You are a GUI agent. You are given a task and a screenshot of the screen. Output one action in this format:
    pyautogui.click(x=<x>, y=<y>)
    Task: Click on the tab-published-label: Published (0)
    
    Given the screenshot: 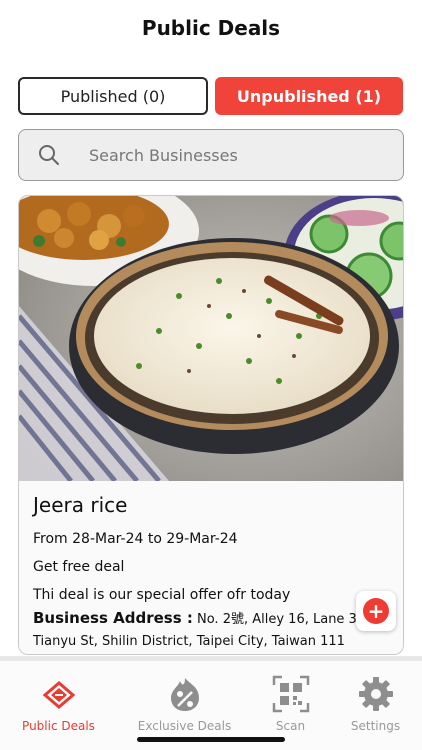 What is the action you would take?
    pyautogui.click(x=113, y=96)
    